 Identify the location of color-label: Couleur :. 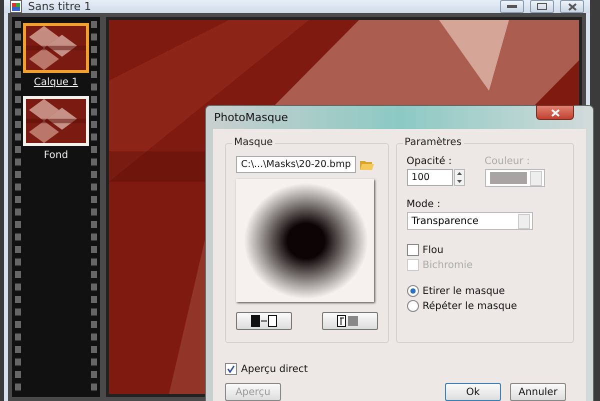
(507, 161).